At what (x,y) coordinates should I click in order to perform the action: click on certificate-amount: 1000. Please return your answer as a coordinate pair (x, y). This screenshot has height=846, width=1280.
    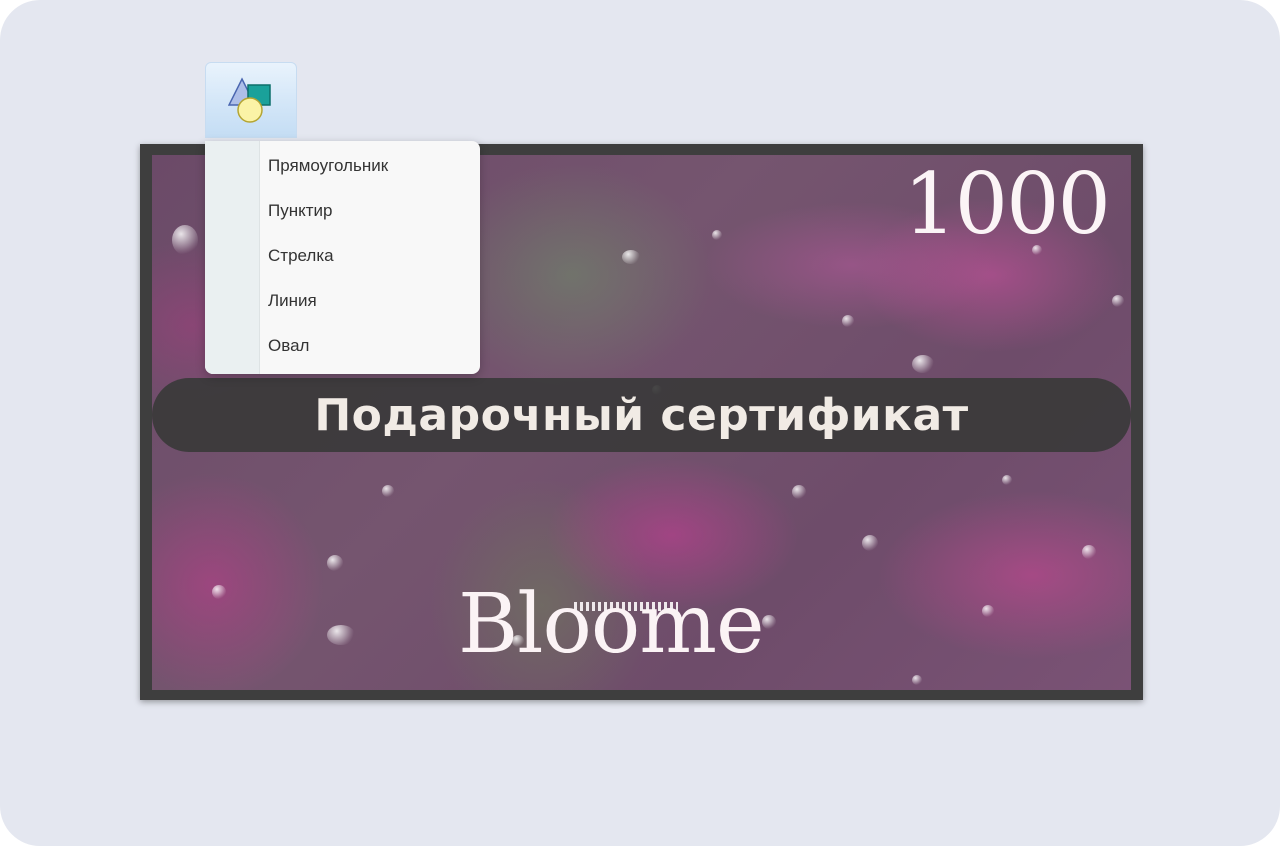
    Looking at the image, I should click on (1007, 204).